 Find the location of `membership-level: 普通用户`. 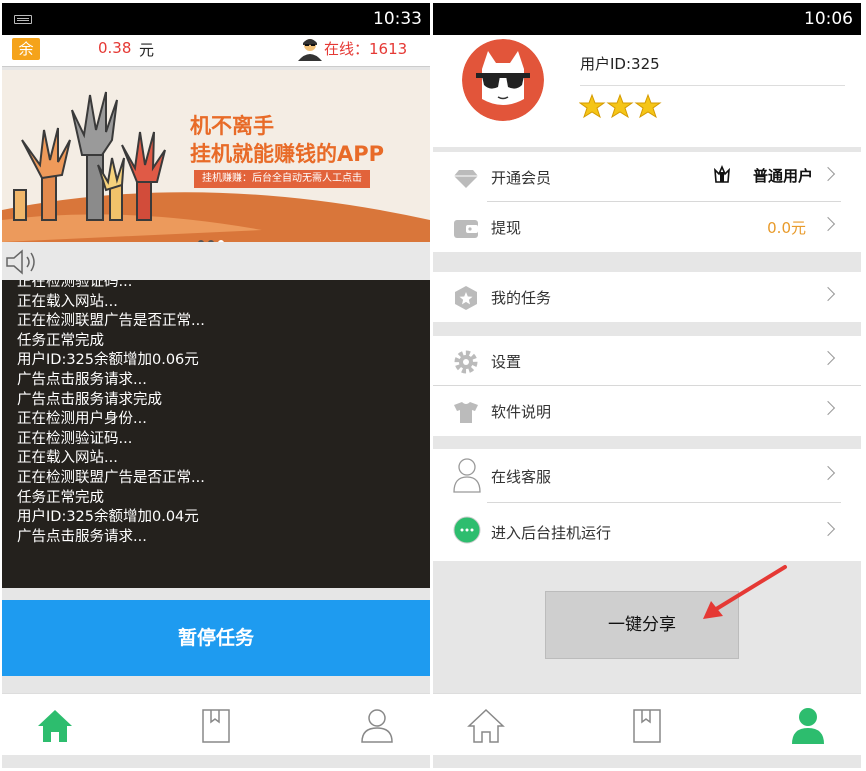

membership-level: 普通用户 is located at coordinates (782, 176).